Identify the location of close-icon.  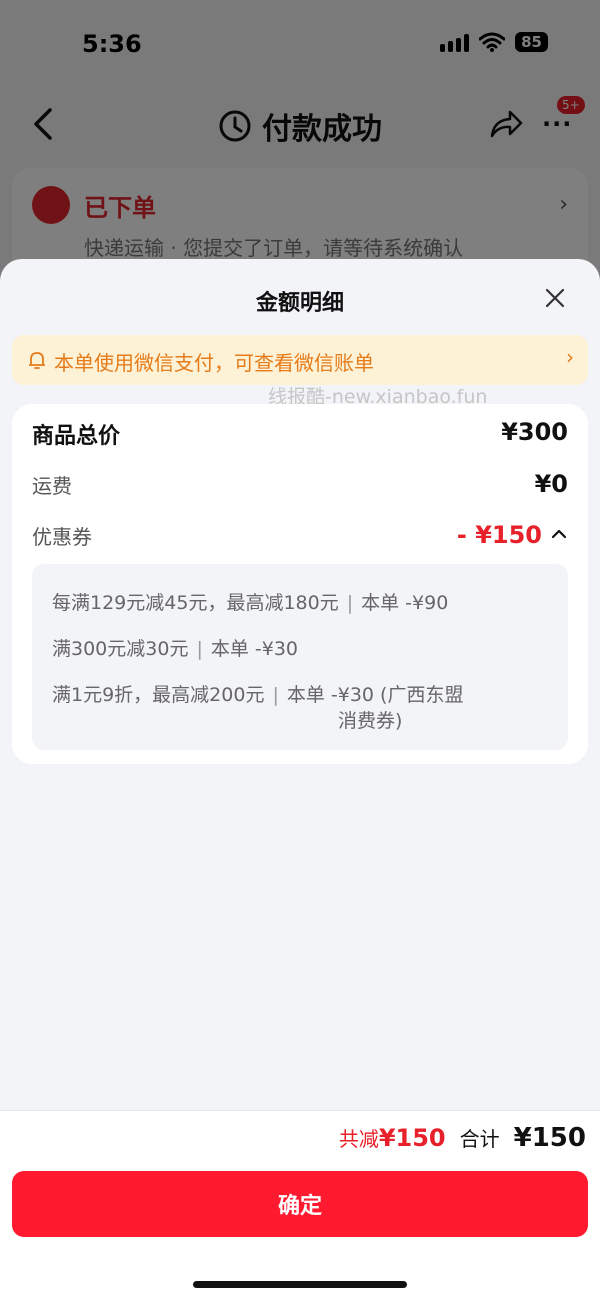
(555, 298).